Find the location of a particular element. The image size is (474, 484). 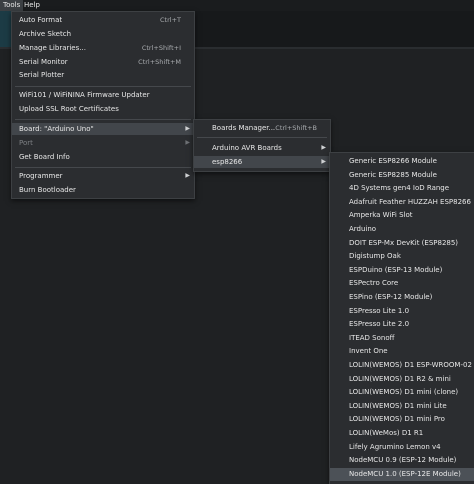

board-option: 4D Systems gen4 IoD Range is located at coordinates (402, 188).